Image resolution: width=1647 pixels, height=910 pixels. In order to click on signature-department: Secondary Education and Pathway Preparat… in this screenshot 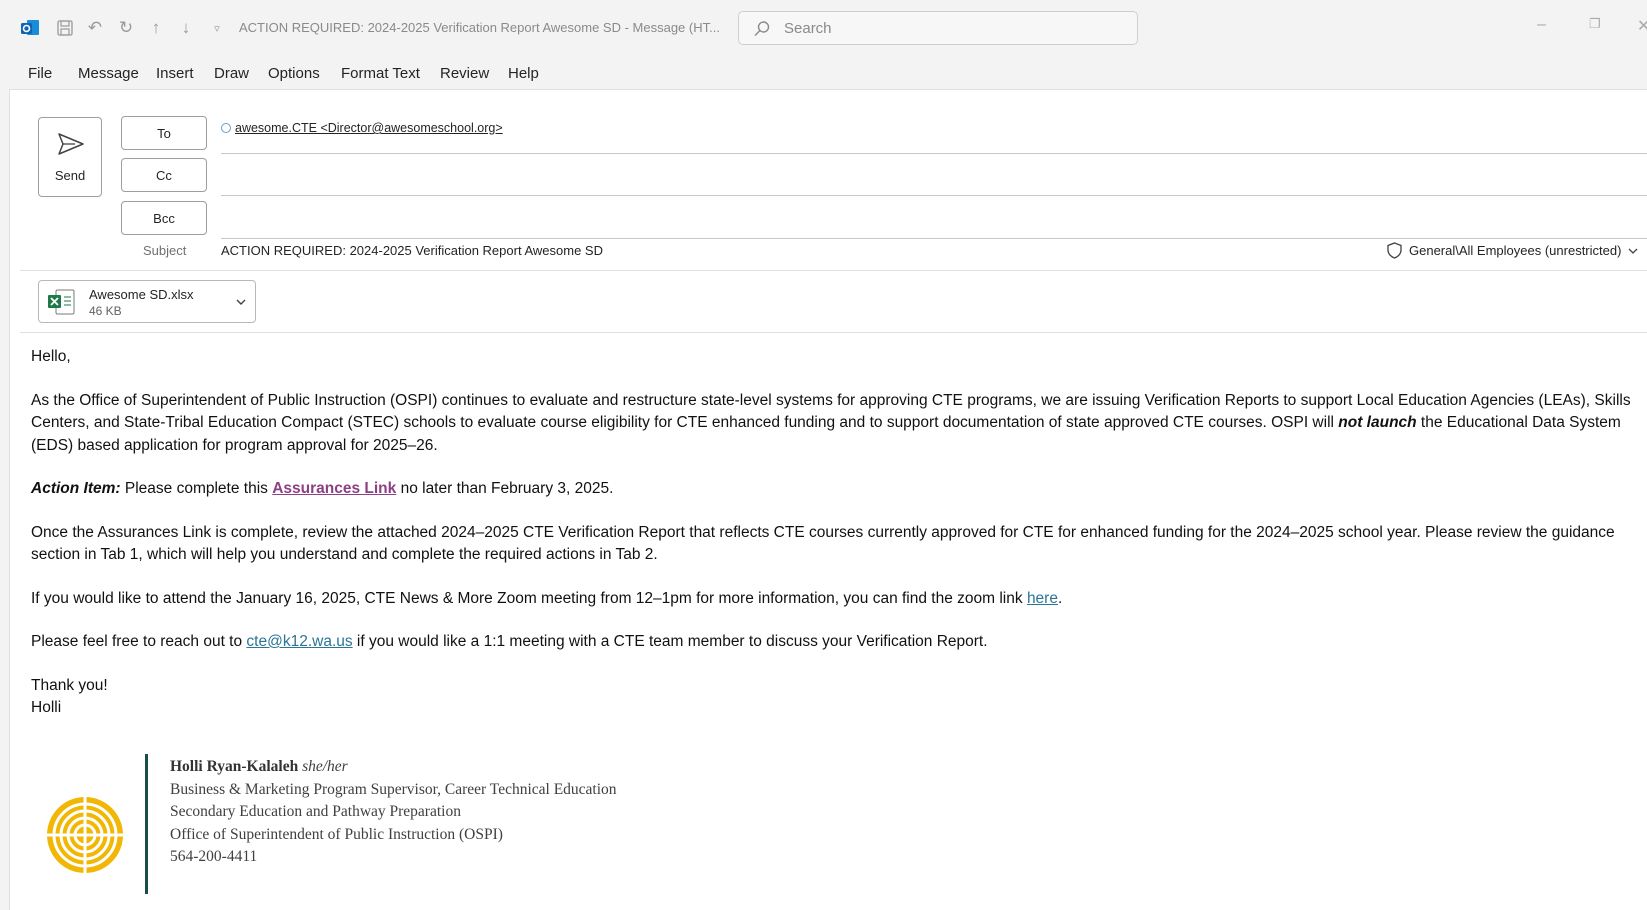, I will do `click(315, 811)`.